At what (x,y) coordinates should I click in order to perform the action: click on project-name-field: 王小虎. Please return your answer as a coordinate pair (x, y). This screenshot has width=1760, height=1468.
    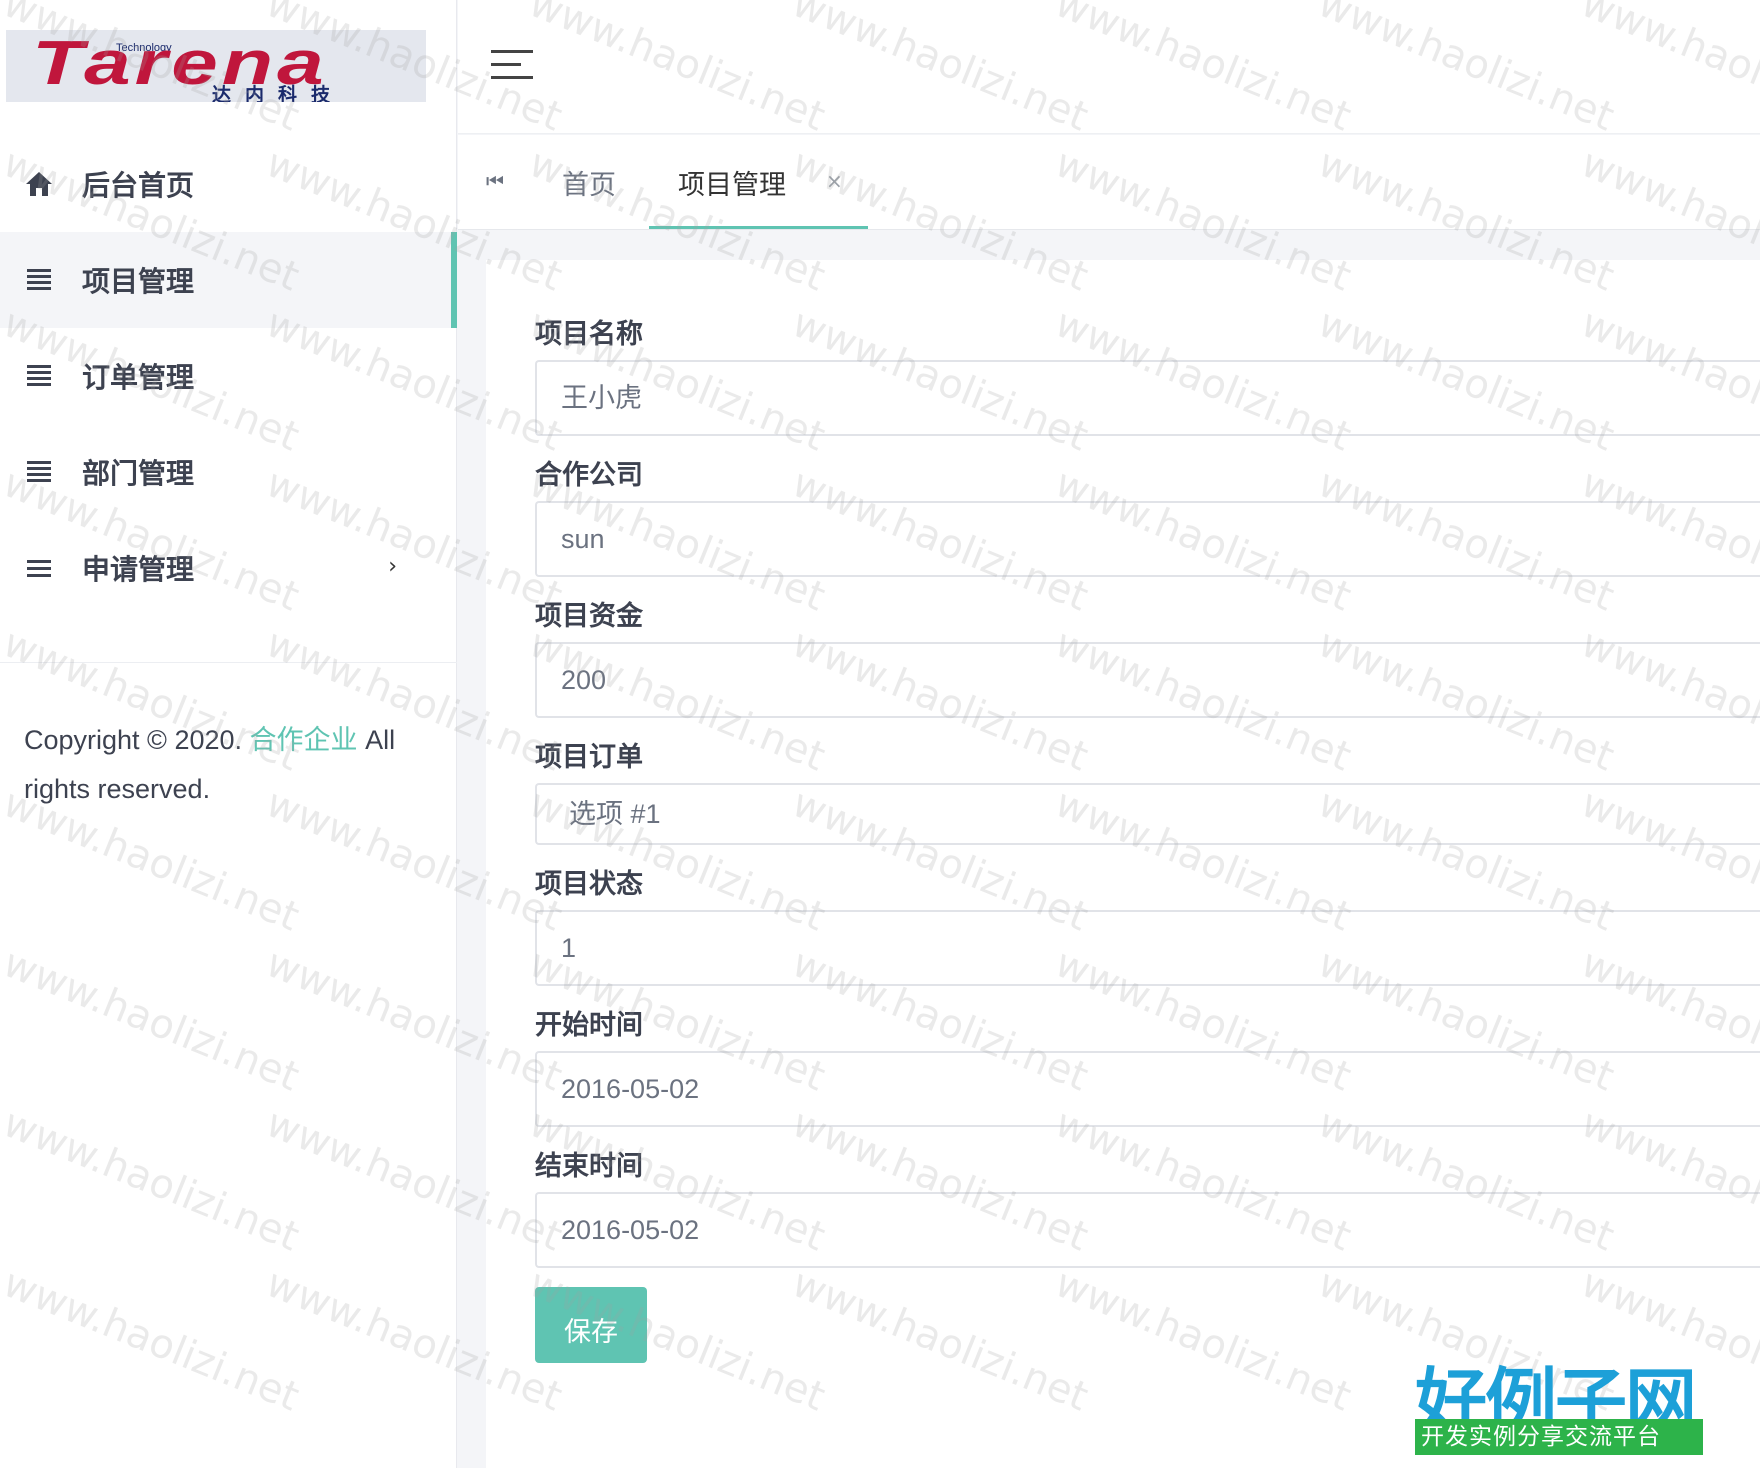
    Looking at the image, I should click on (1147, 398).